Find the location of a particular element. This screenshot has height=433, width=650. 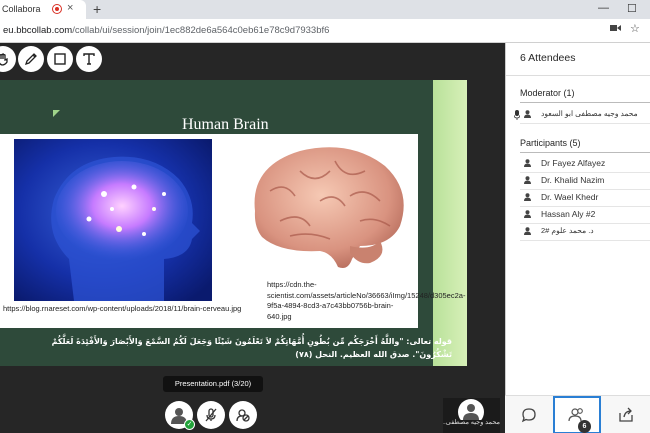

attendees-button: 6 is located at coordinates (577, 414).